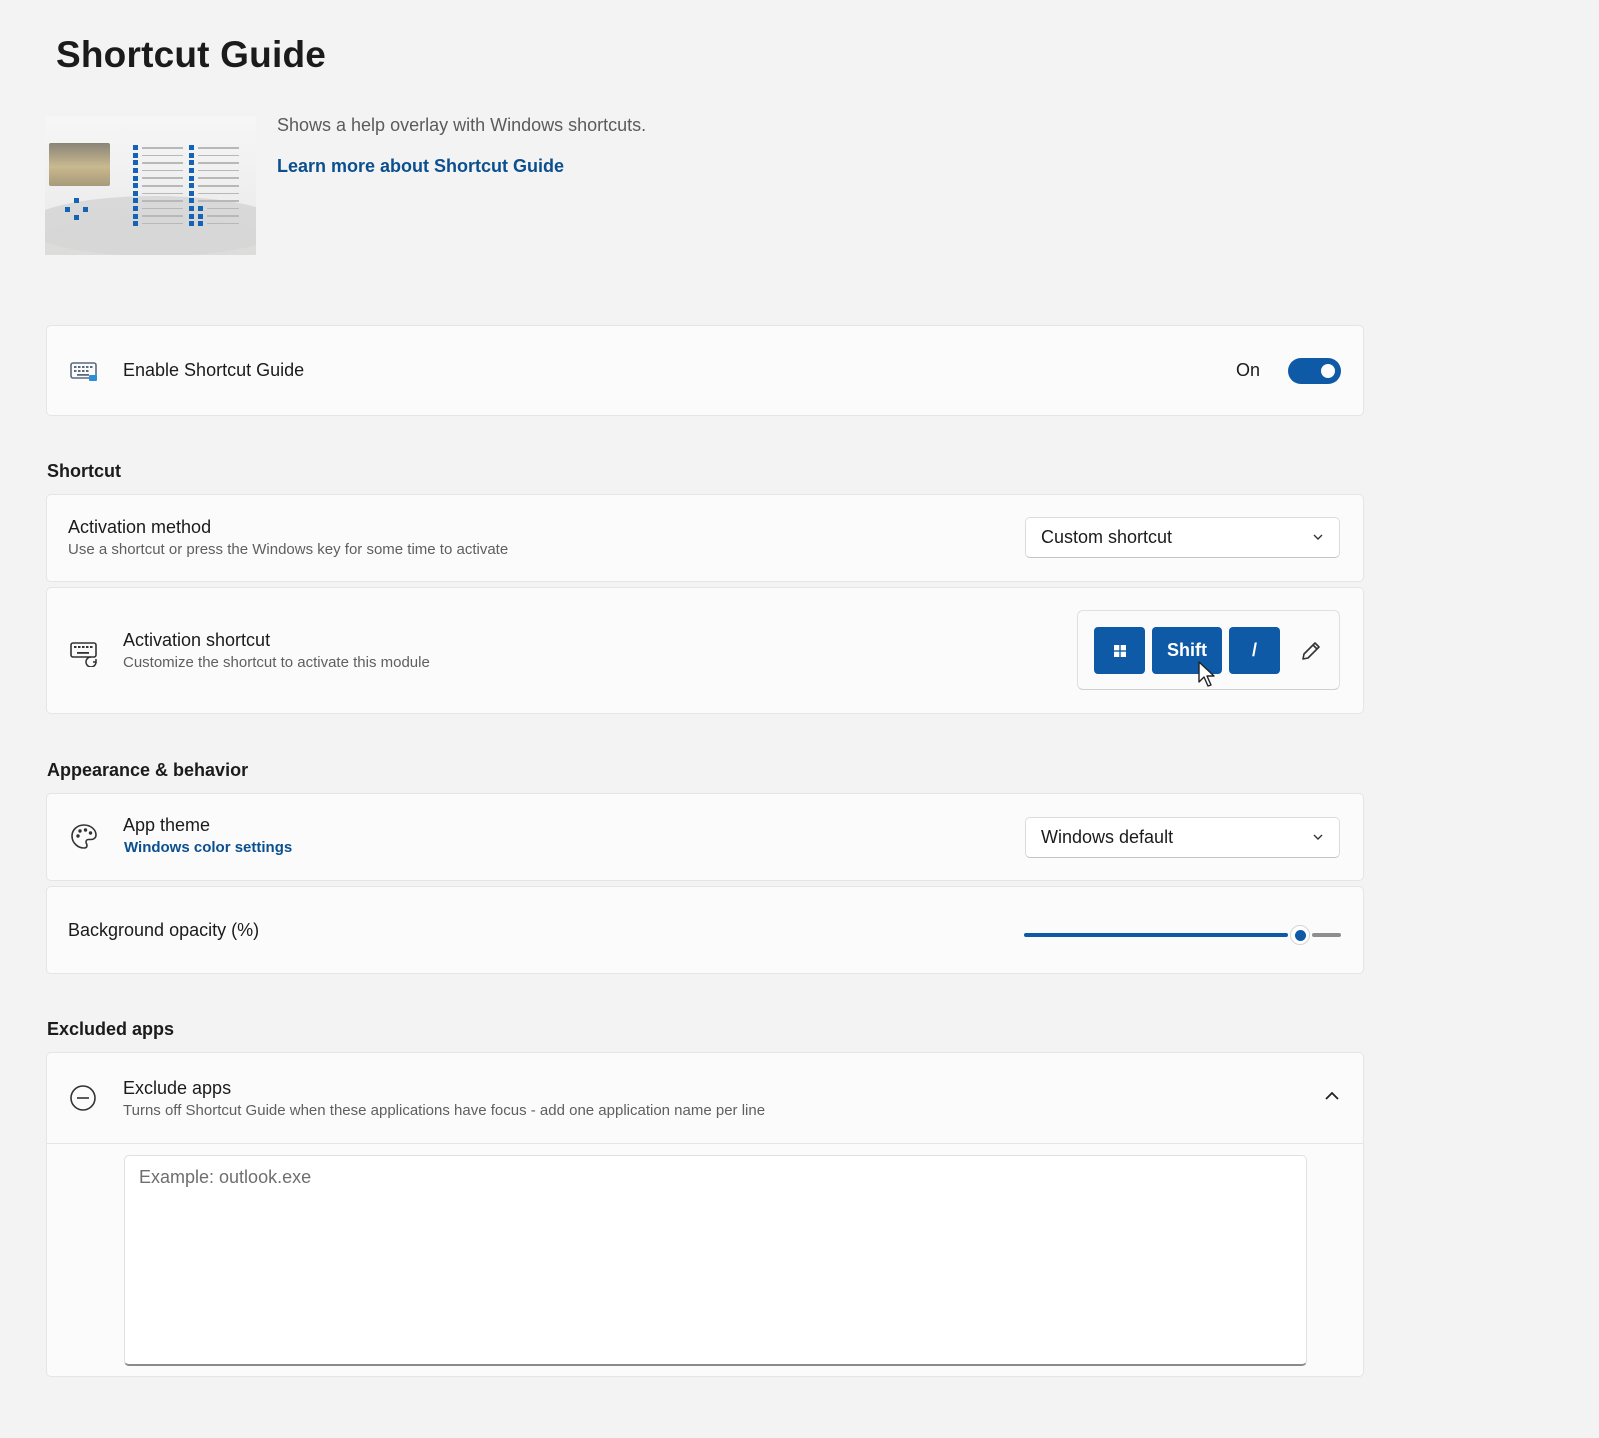 The width and height of the screenshot is (1599, 1438). Describe the element at coordinates (1182, 537) in the screenshot. I see `activation-method-dropdown: Custom shortcut` at that location.